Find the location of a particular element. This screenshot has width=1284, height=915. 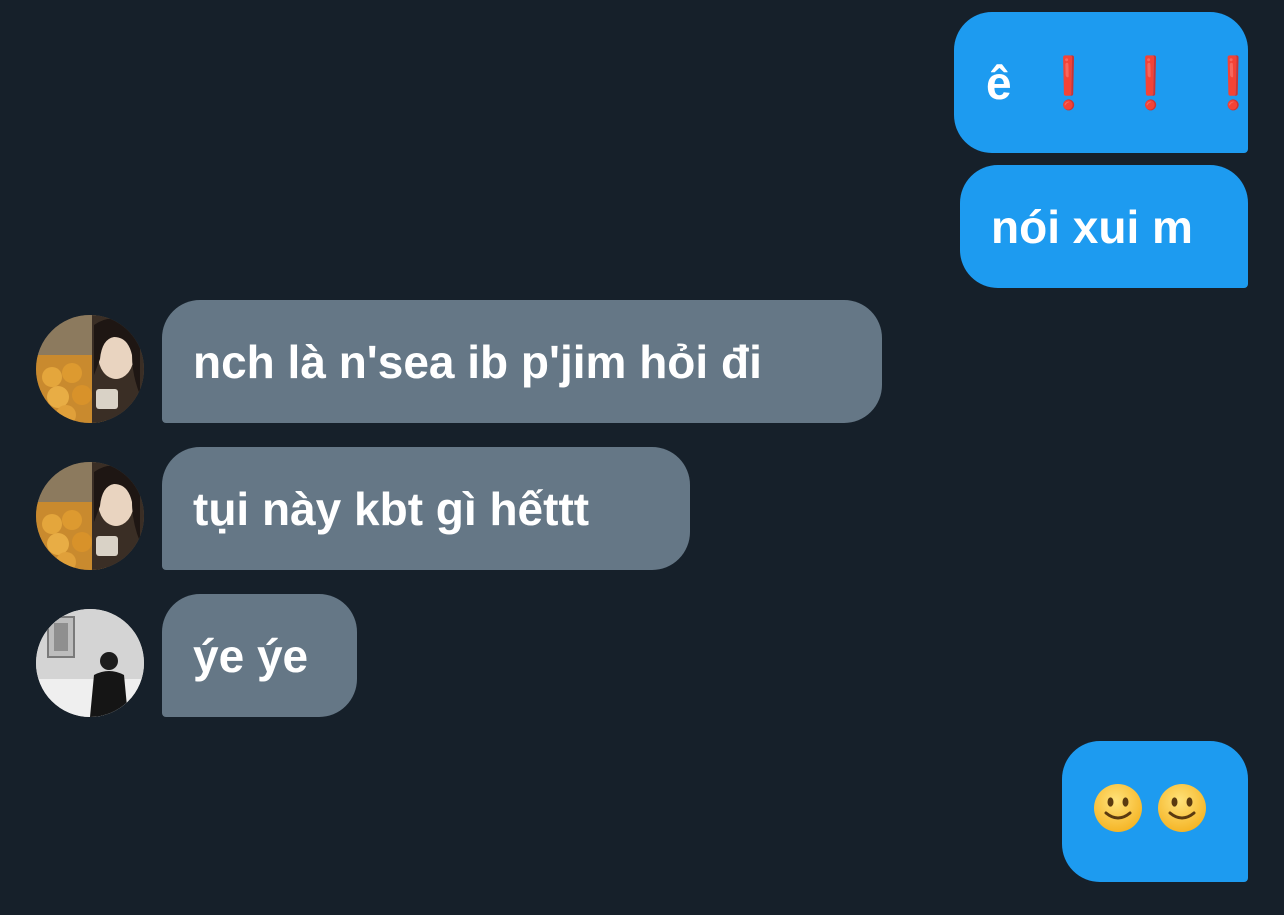

outgoing-message-bubble: nói xui m is located at coordinates (1104, 226).